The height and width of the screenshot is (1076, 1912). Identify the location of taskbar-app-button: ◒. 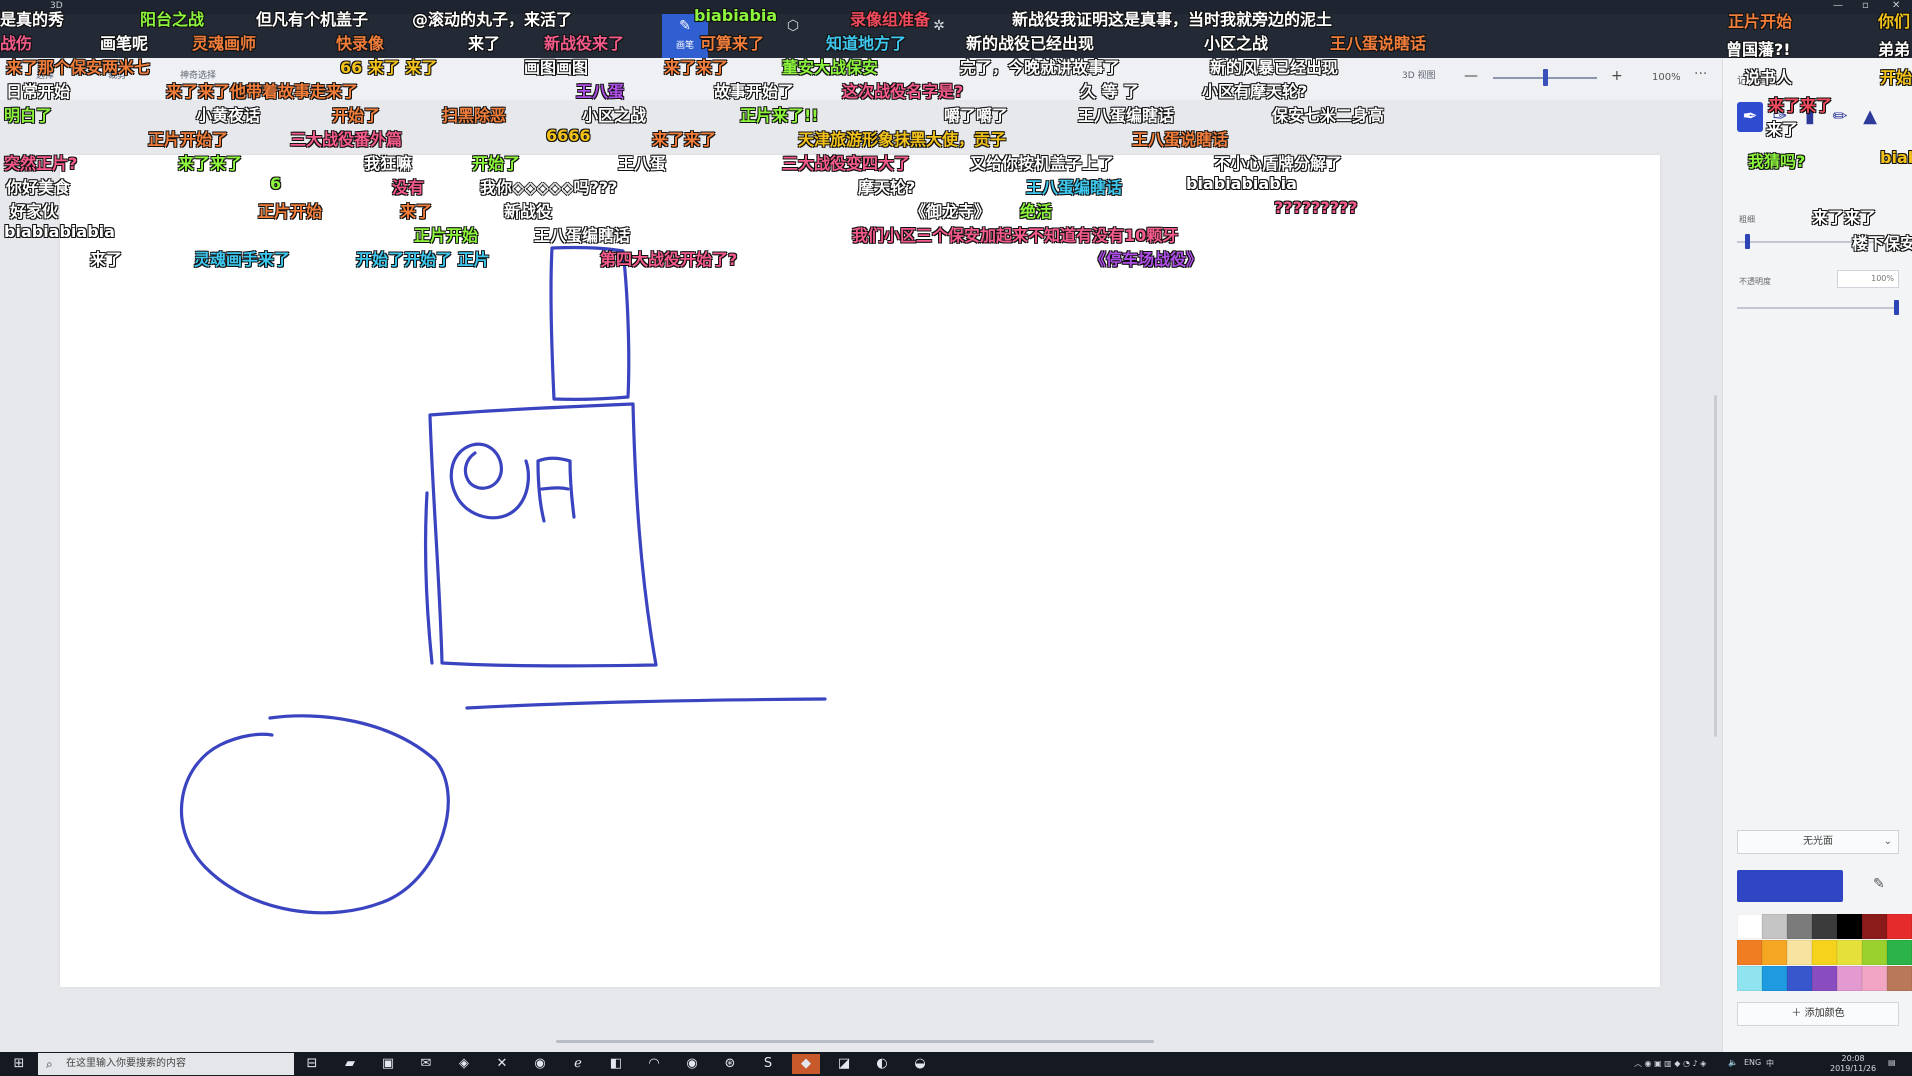
(920, 1064).